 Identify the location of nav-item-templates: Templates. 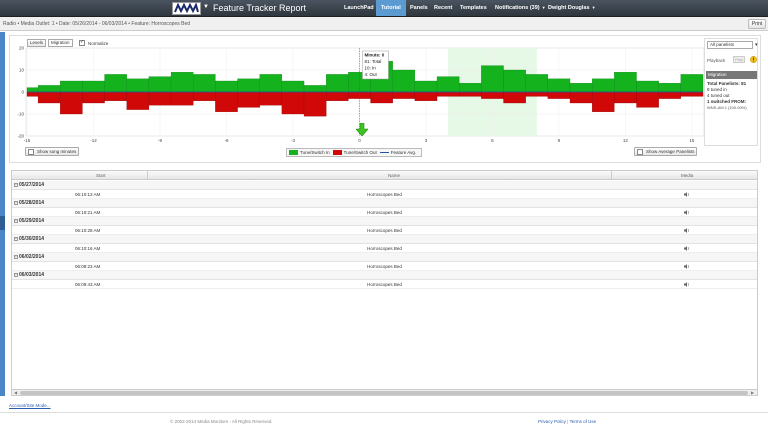
(473, 8).